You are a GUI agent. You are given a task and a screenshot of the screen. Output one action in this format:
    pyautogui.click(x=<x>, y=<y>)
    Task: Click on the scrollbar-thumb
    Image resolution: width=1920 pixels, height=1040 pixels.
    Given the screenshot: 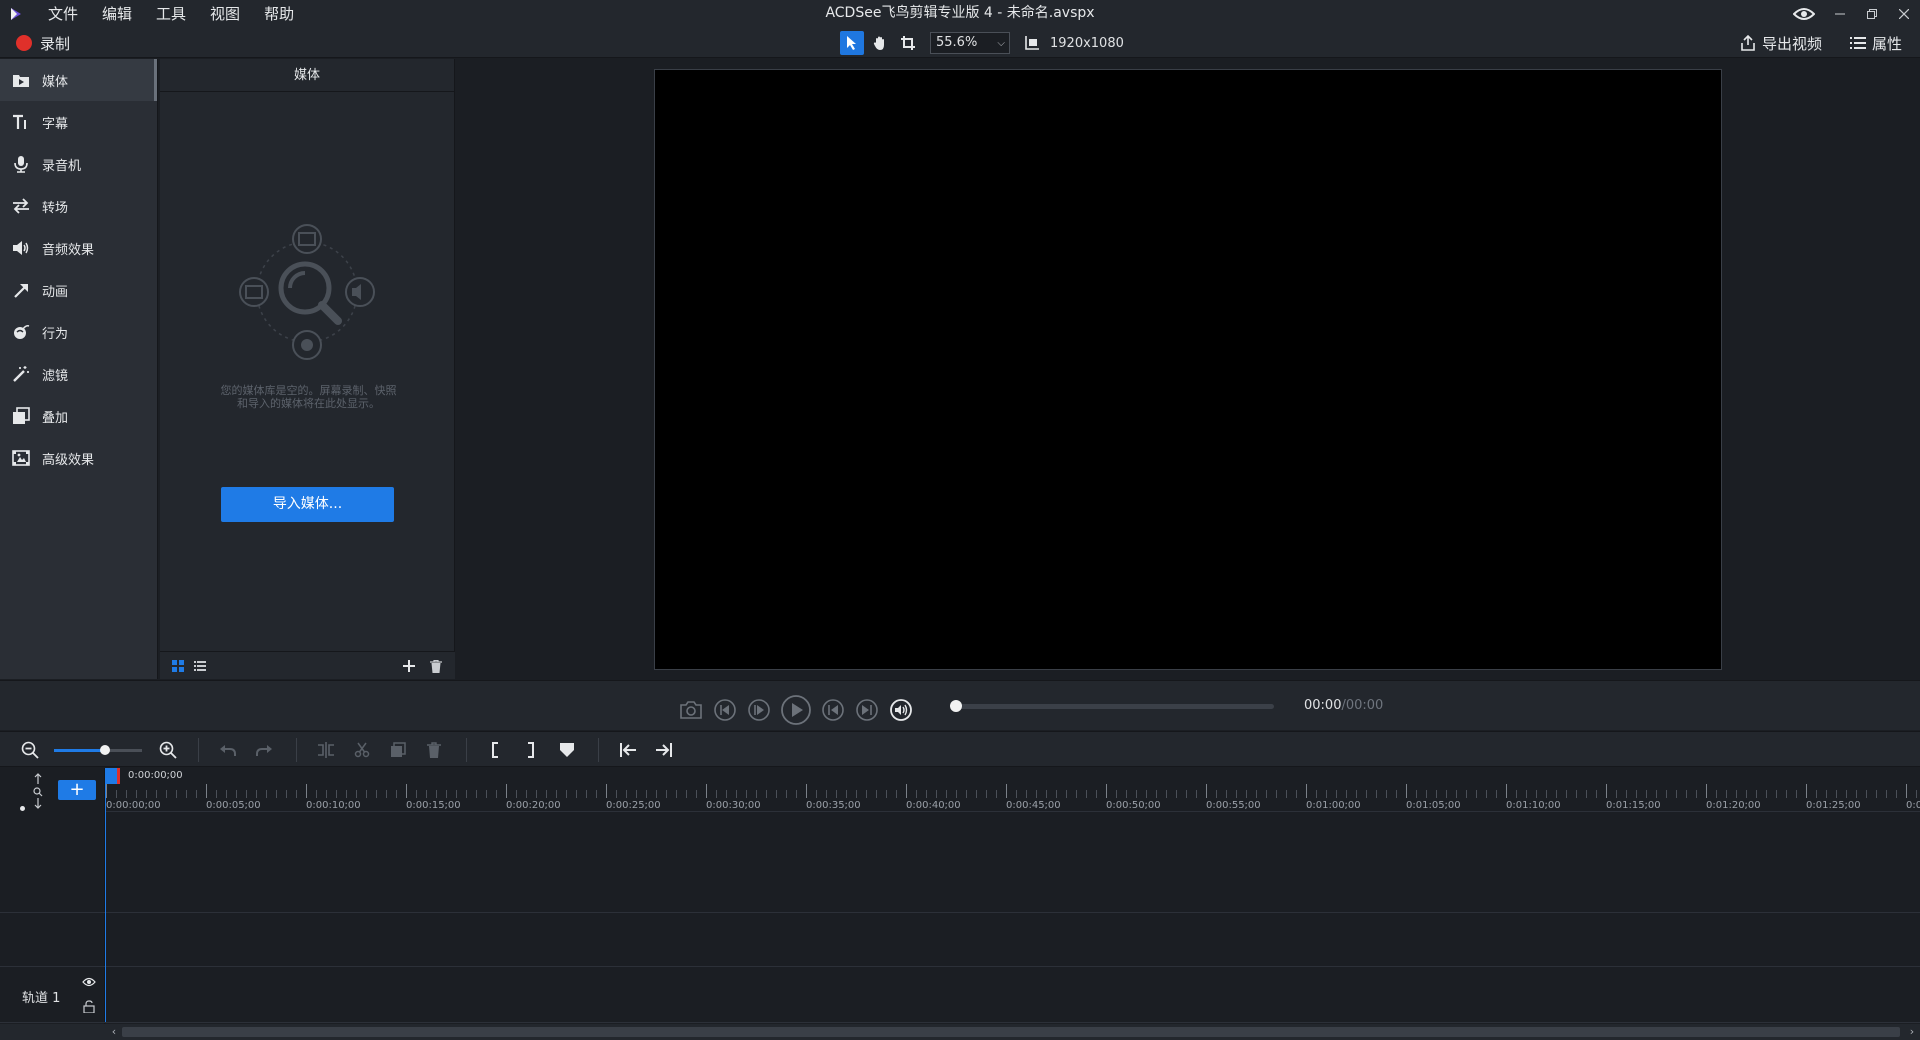 What is the action you would take?
    pyautogui.click(x=1011, y=1032)
    